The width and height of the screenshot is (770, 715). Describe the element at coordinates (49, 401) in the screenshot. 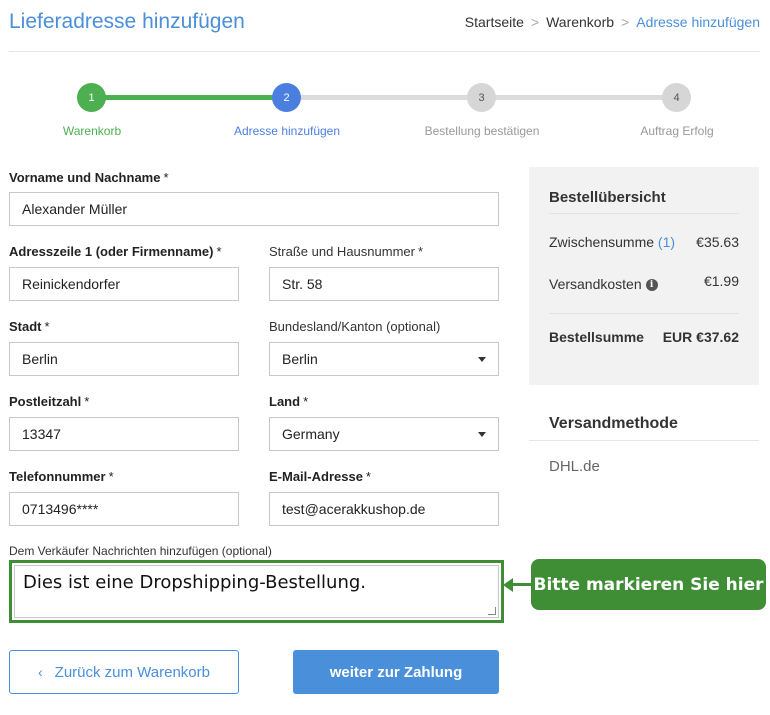

I see `zip-label: Postleitzahl *` at that location.